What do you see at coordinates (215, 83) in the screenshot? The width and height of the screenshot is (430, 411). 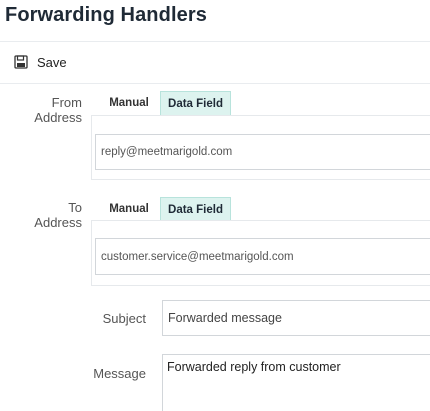 I see `toolbar-divider` at bounding box center [215, 83].